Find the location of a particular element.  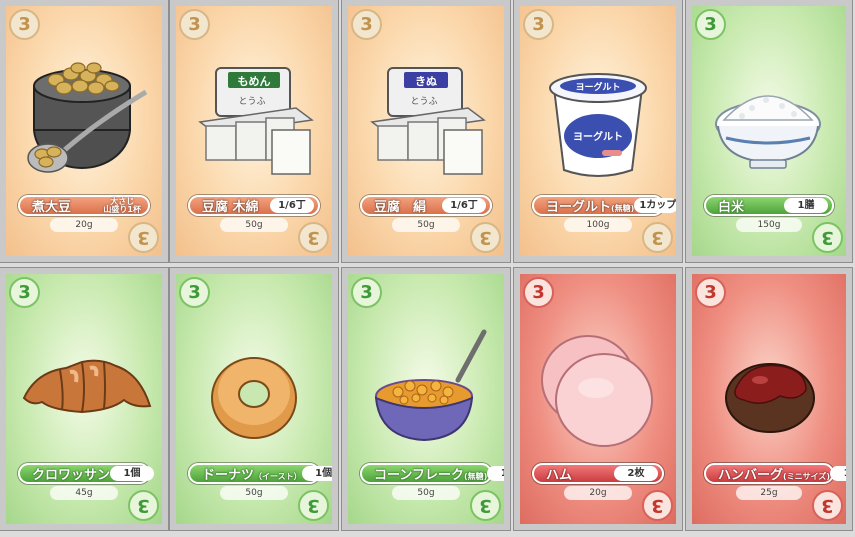

card-name-wrap: ヨーグルト(無糖) is located at coordinates (590, 205).